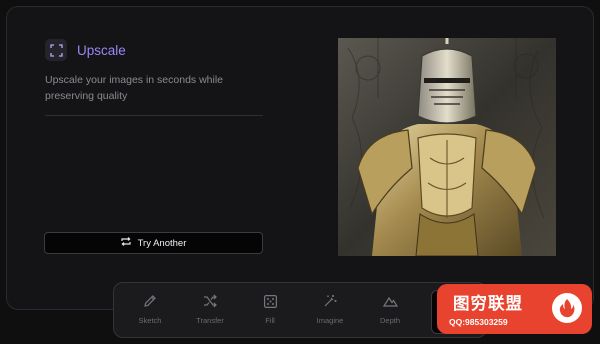 This screenshot has height=344, width=600. What do you see at coordinates (56, 50) in the screenshot?
I see `expand-corners-icon` at bounding box center [56, 50].